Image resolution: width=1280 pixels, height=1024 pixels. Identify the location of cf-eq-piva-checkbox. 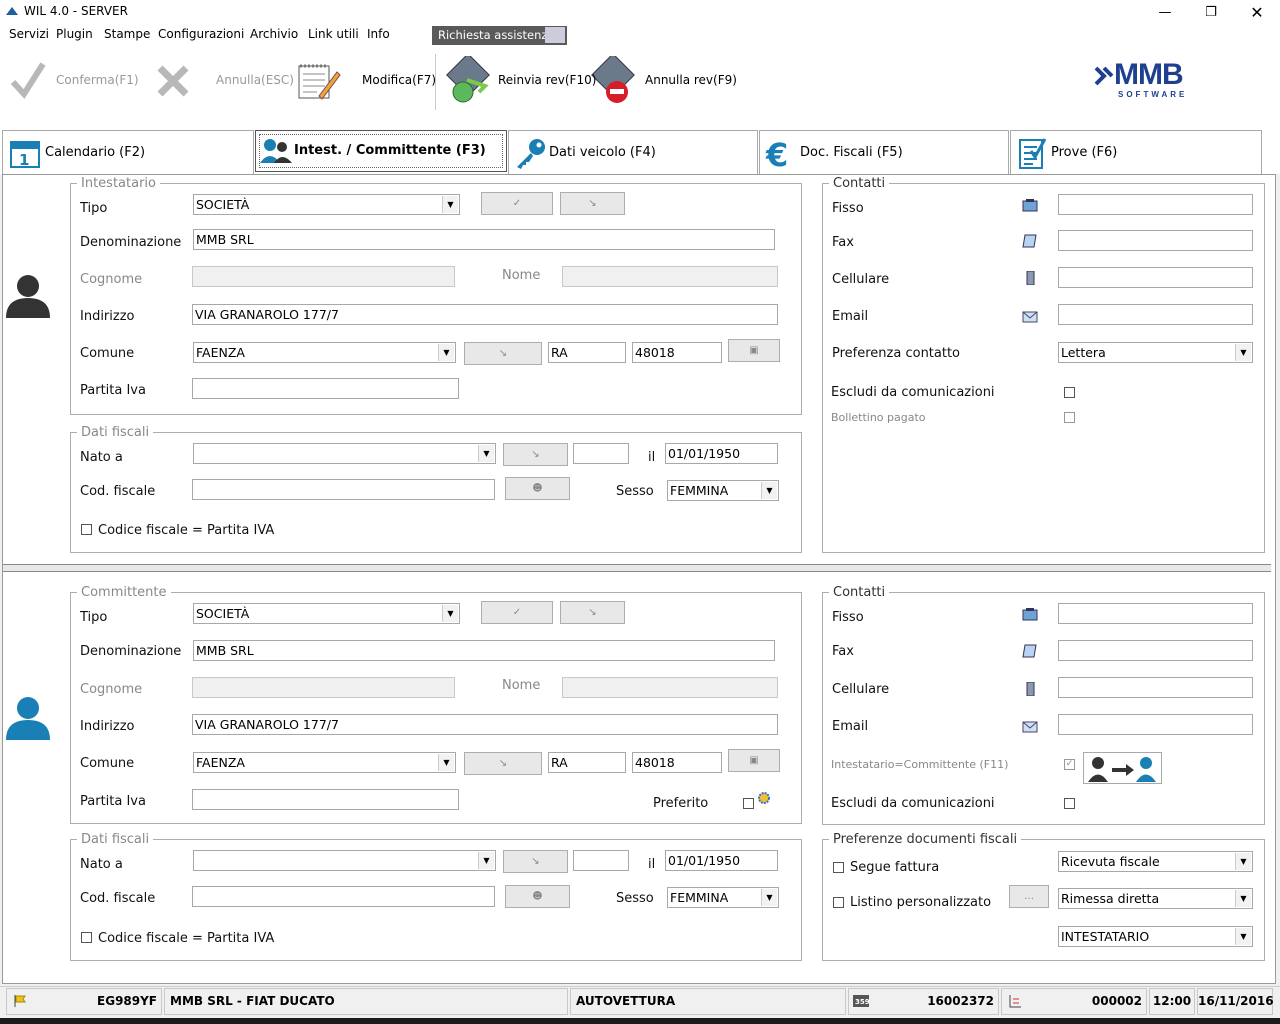
(86, 529).